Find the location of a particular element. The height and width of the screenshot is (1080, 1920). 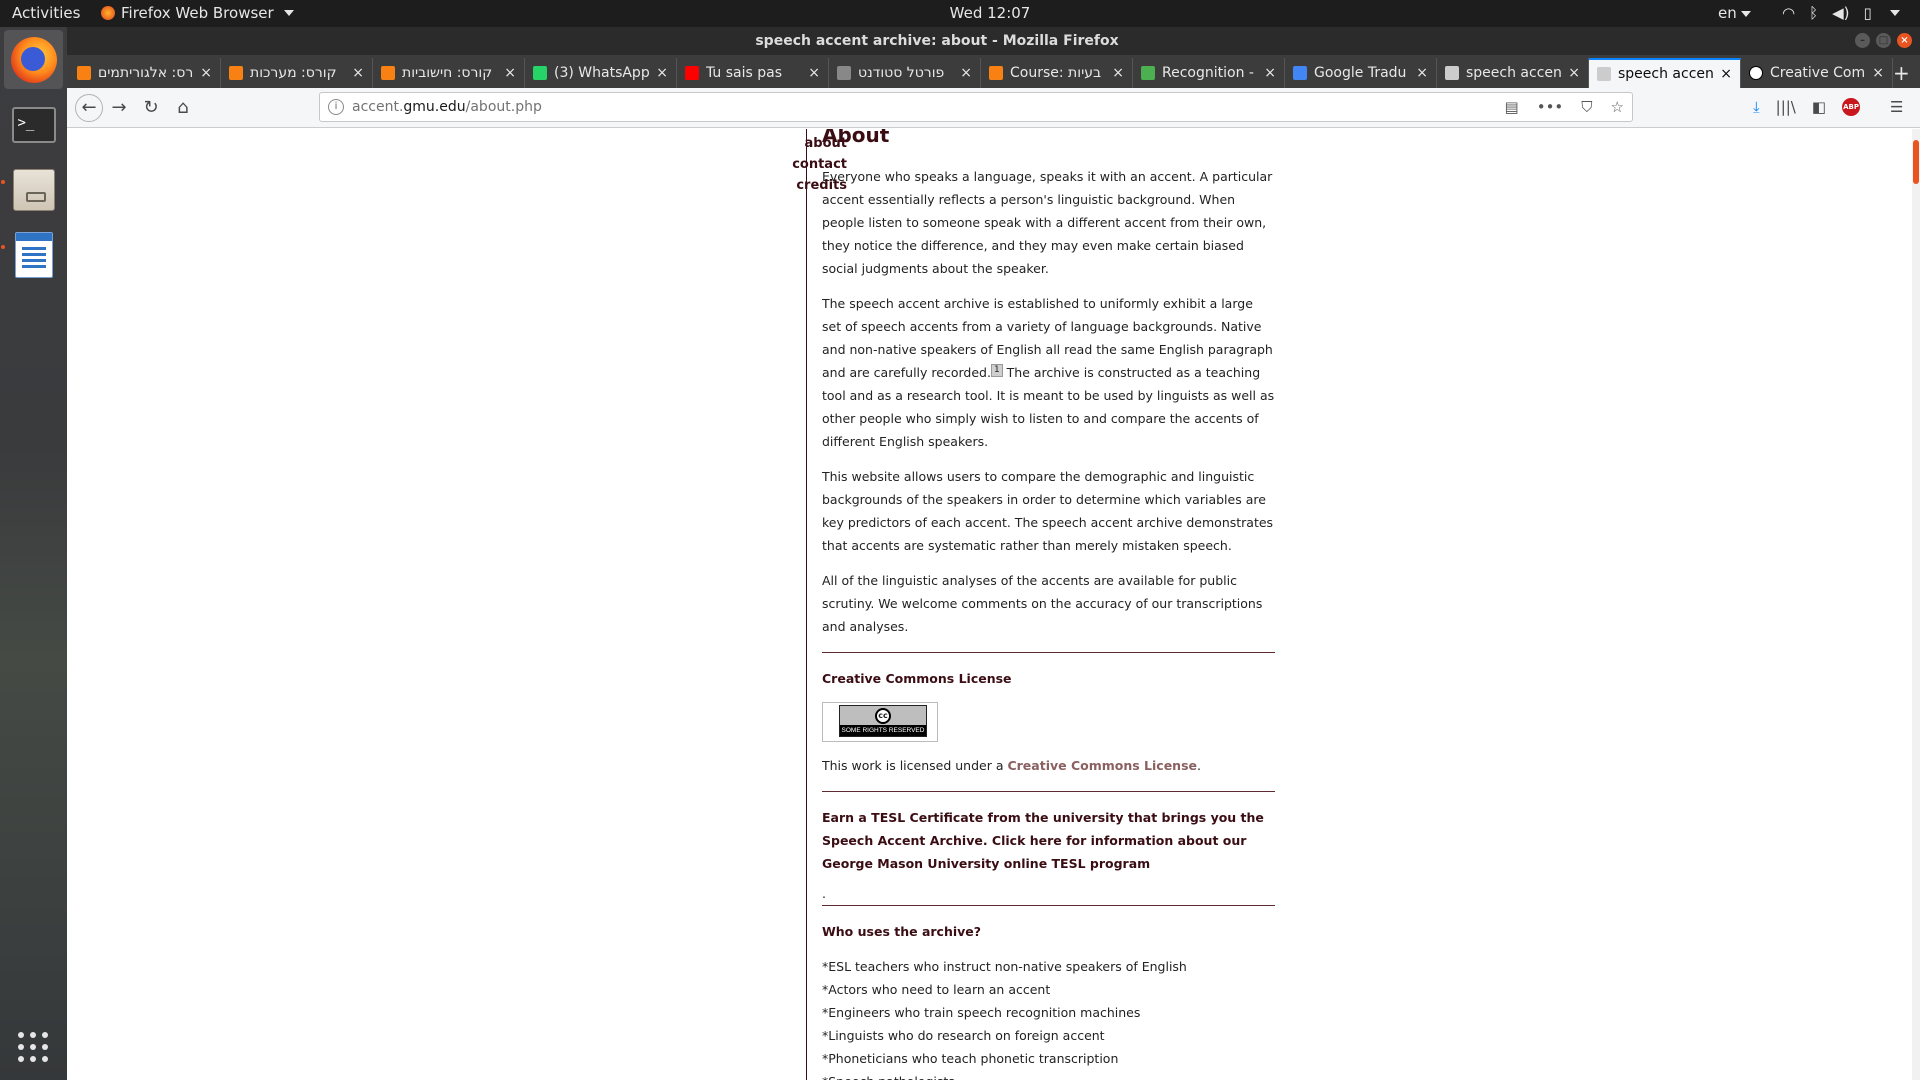

tab-label: Course: בעיות is located at coordinates (1056, 73).